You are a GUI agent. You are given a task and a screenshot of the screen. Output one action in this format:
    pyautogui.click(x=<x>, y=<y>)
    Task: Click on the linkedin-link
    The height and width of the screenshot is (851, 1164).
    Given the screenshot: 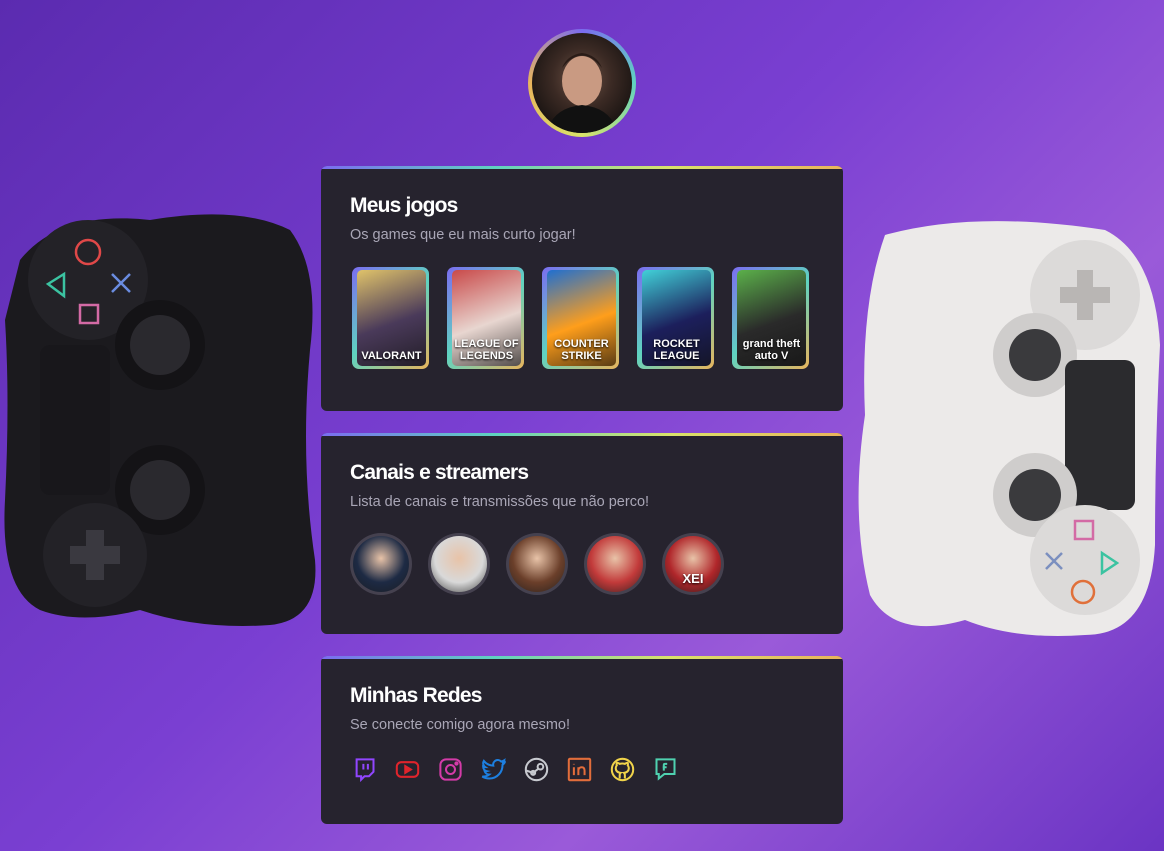 What is the action you would take?
    pyautogui.click(x=579, y=769)
    